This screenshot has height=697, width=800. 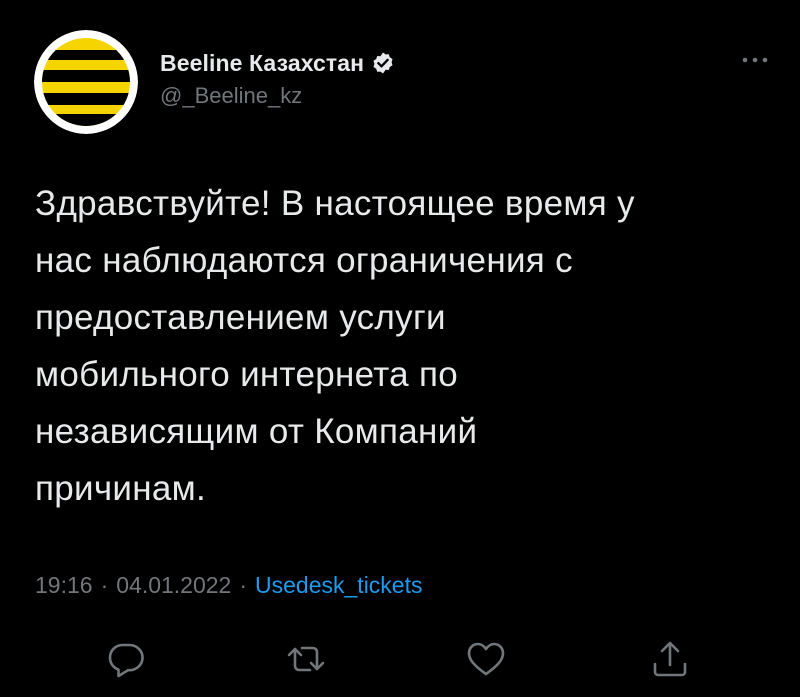 What do you see at coordinates (400, 659) in the screenshot?
I see `tweet-actions` at bounding box center [400, 659].